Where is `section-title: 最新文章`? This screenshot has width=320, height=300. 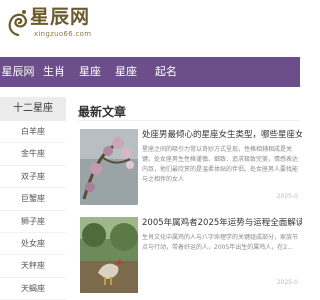
section-title: 最新文章 is located at coordinates (102, 112).